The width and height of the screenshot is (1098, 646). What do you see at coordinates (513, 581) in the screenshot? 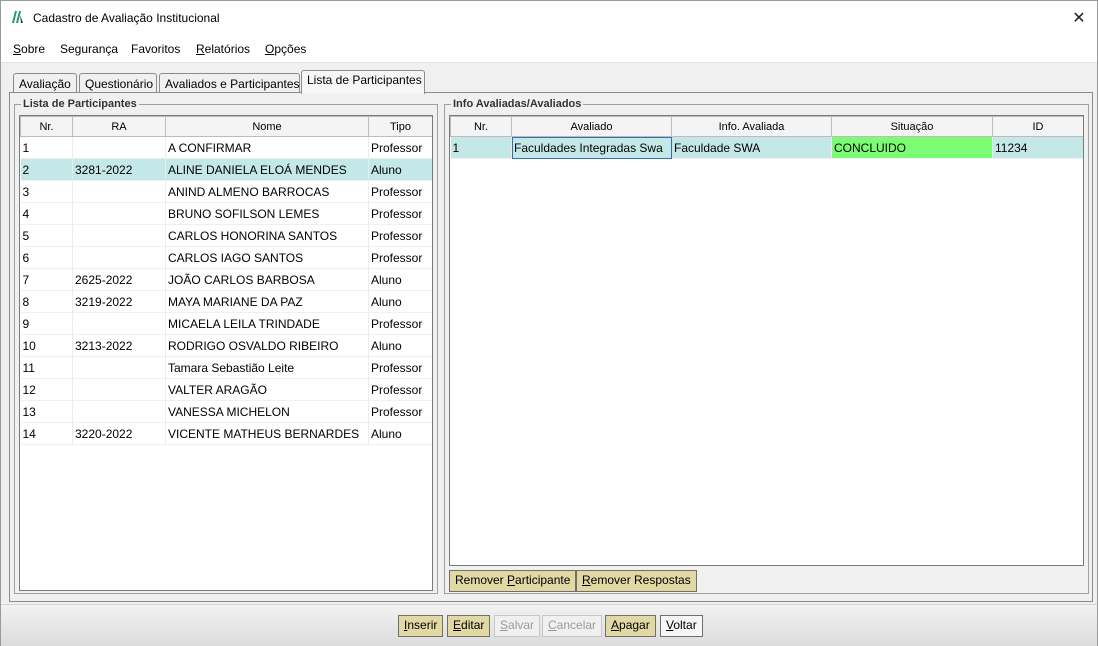
I see `remove-participant-button: Remover Participante` at bounding box center [513, 581].